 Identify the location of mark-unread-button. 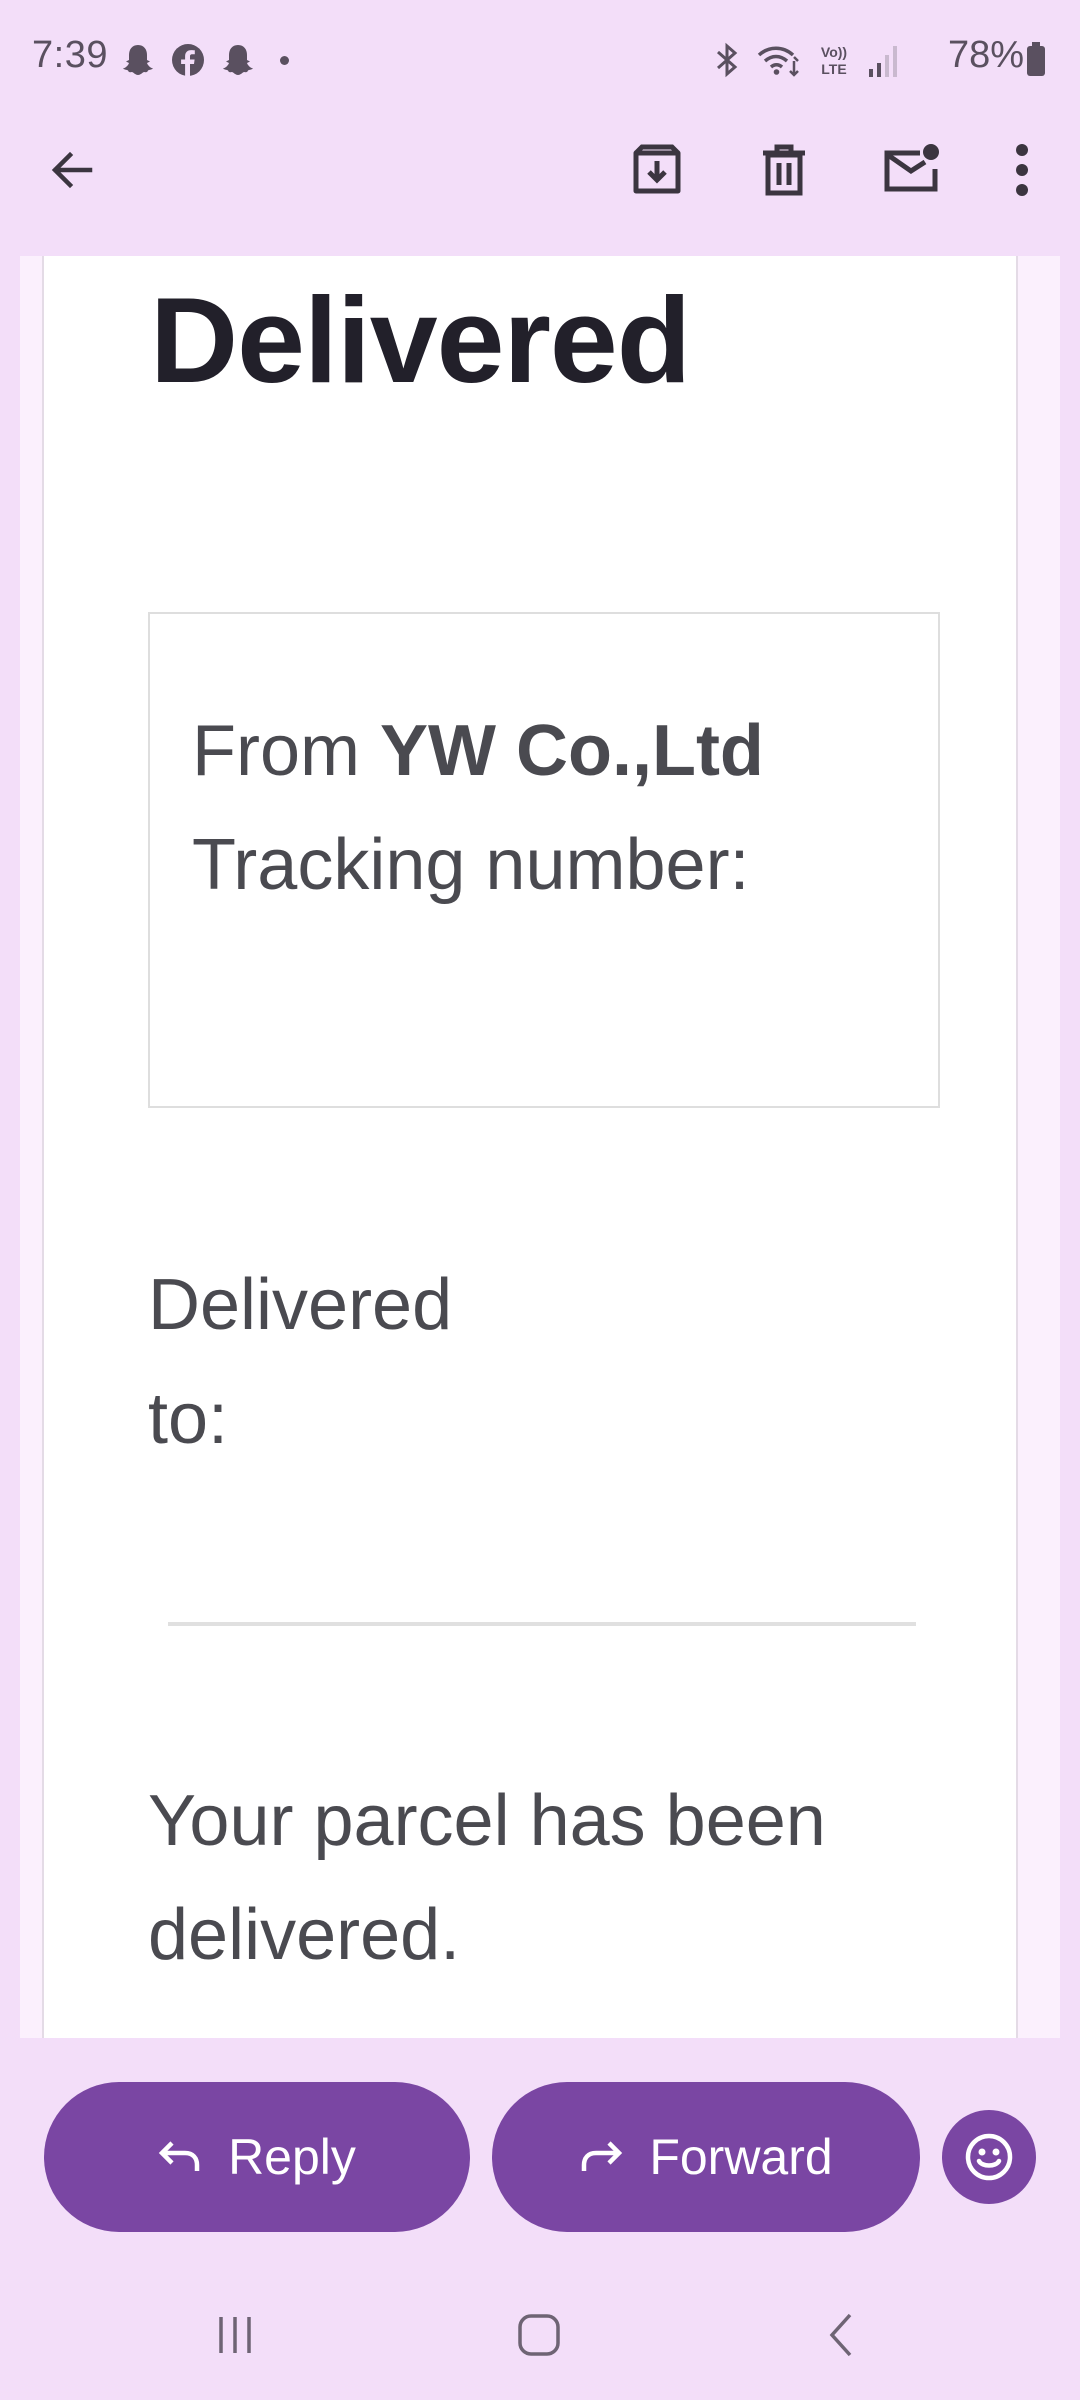
(911, 170).